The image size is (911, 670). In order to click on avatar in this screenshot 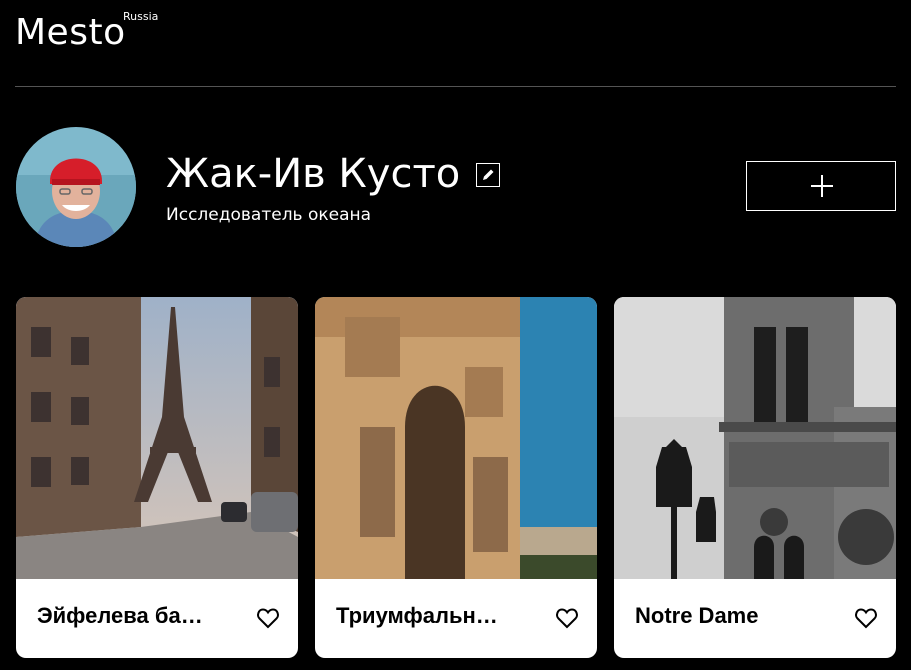, I will do `click(76, 187)`.